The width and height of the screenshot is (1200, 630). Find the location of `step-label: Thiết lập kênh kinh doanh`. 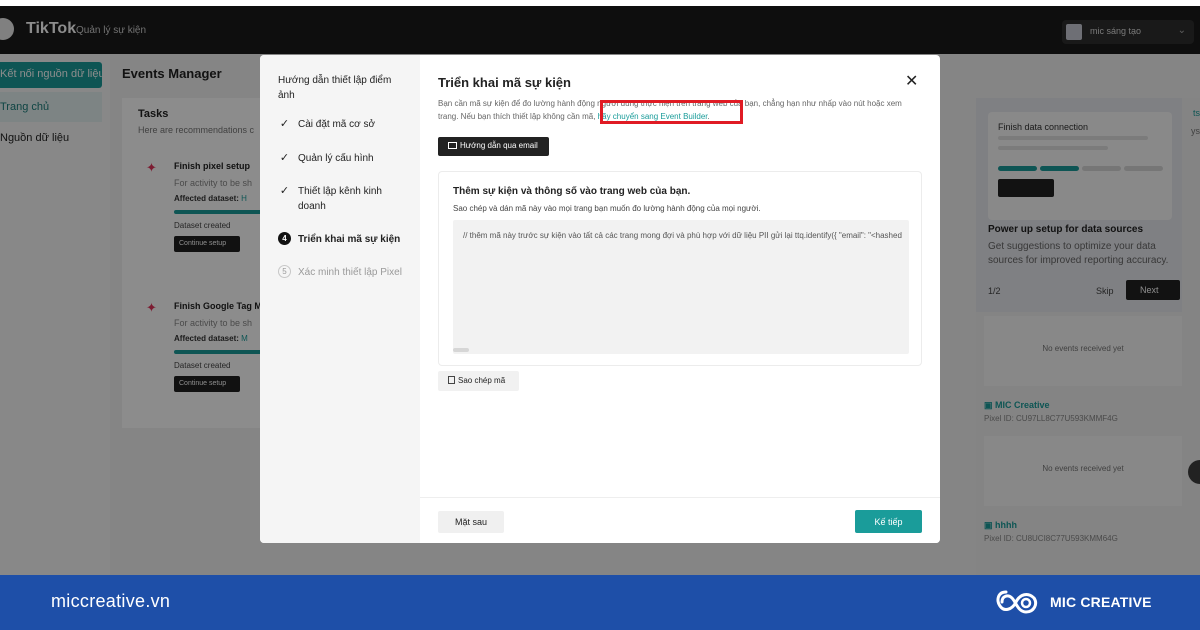

step-label: Thiết lập kênh kinh doanh is located at coordinates (340, 199).